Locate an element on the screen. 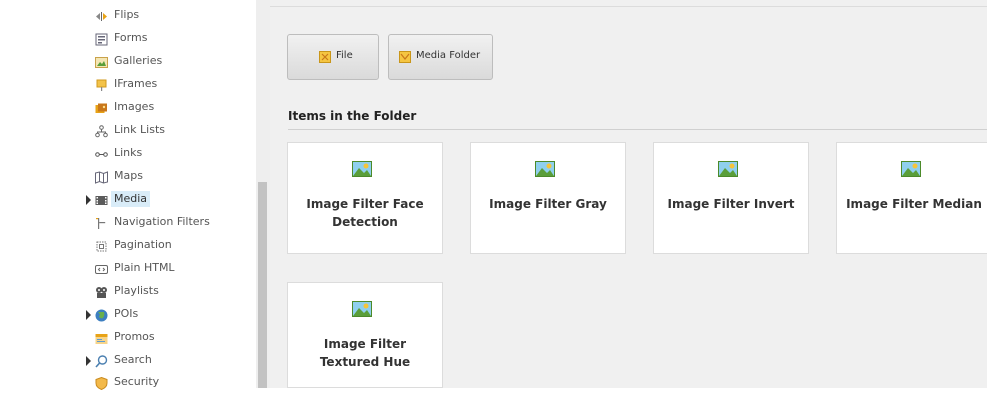 The height and width of the screenshot is (394, 987). tree-item-security: Security is located at coordinates (128, 383).